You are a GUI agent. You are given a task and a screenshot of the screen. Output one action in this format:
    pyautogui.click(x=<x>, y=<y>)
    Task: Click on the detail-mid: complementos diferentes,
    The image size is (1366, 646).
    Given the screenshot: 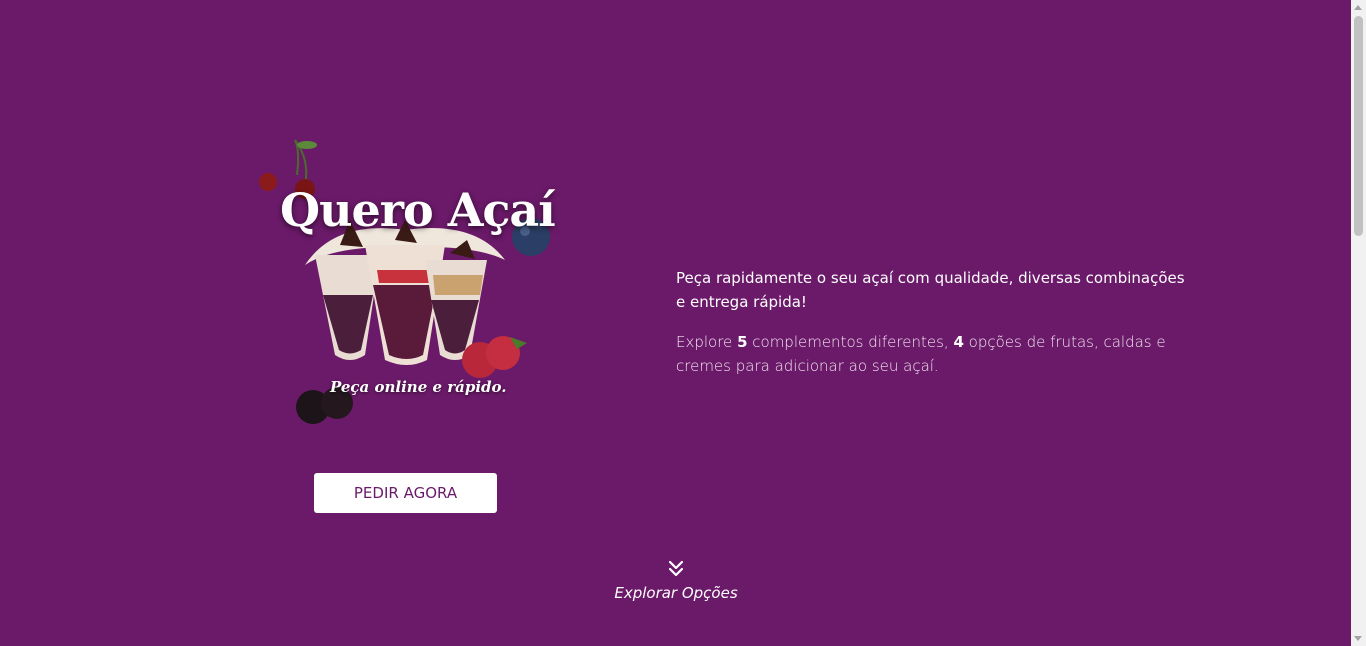 What is the action you would take?
    pyautogui.click(x=850, y=342)
    